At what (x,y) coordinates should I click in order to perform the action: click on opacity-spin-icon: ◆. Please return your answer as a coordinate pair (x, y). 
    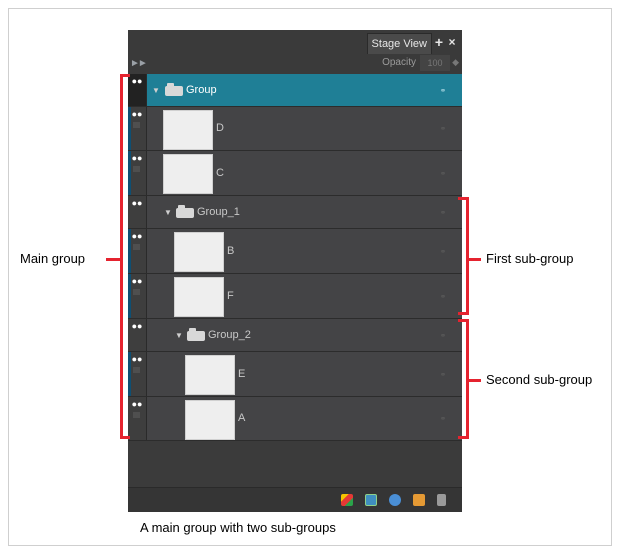
    Looking at the image, I should click on (455, 62).